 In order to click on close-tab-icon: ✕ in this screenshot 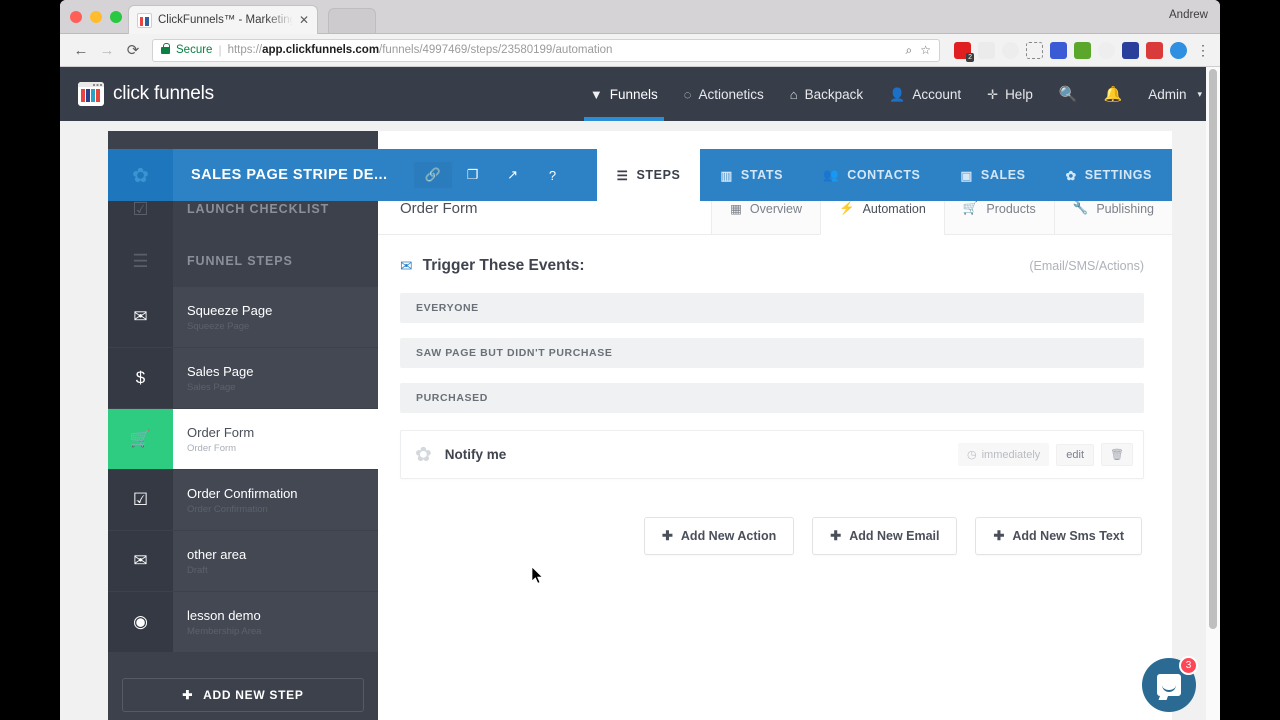, I will do `click(304, 20)`.